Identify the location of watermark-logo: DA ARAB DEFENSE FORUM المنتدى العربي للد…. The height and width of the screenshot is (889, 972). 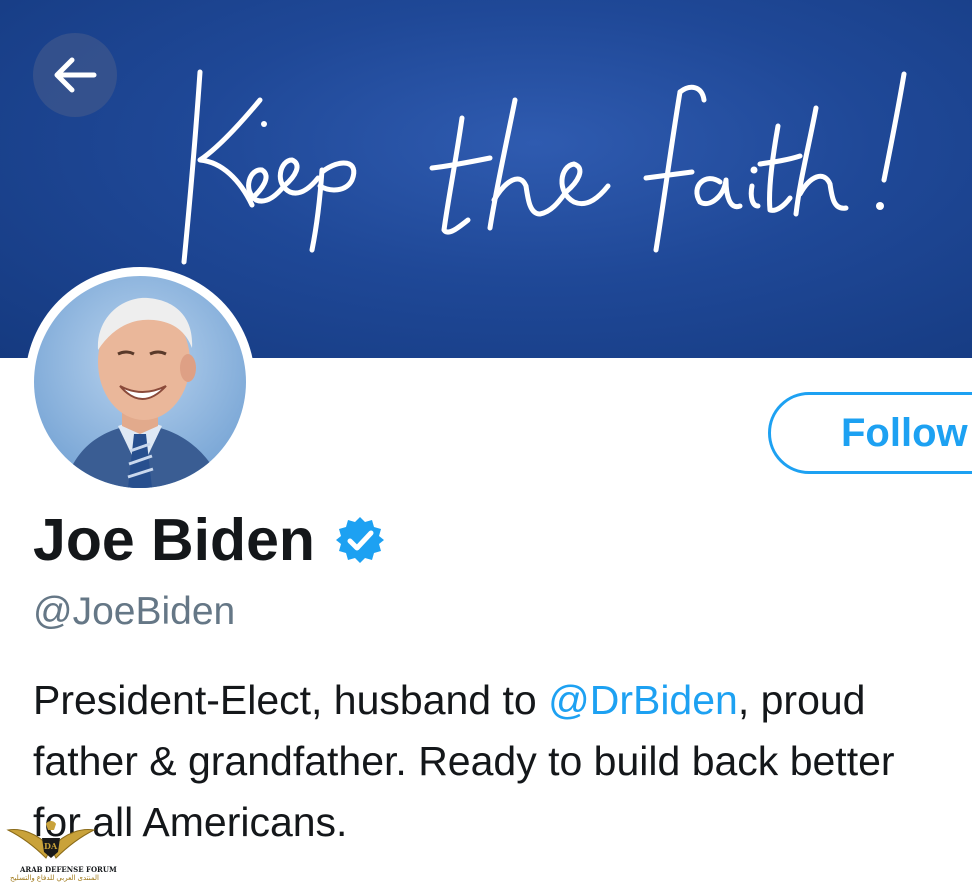
(61, 852).